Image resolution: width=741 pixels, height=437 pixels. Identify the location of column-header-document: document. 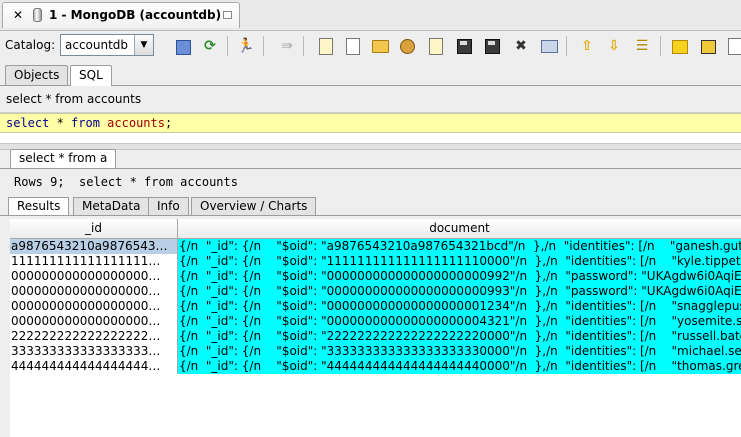
(459, 228).